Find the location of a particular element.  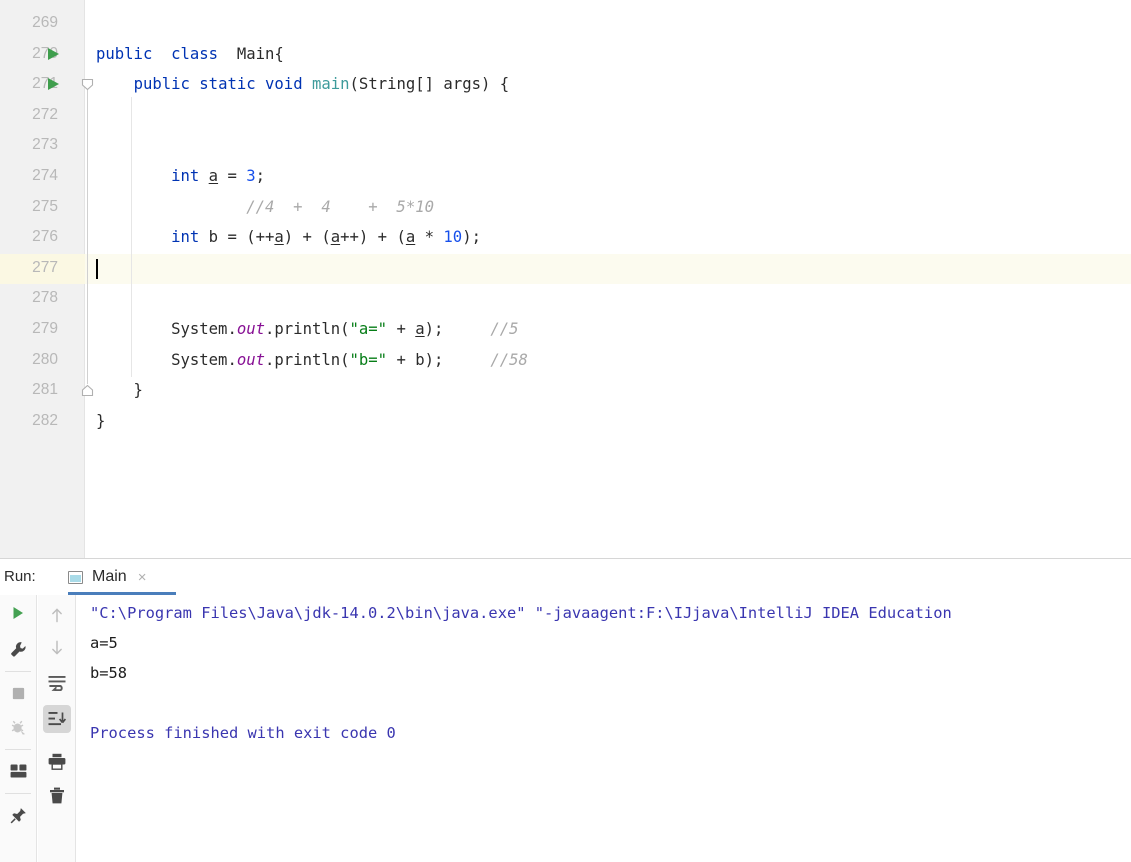

code-line-text: } is located at coordinates (100, 421).